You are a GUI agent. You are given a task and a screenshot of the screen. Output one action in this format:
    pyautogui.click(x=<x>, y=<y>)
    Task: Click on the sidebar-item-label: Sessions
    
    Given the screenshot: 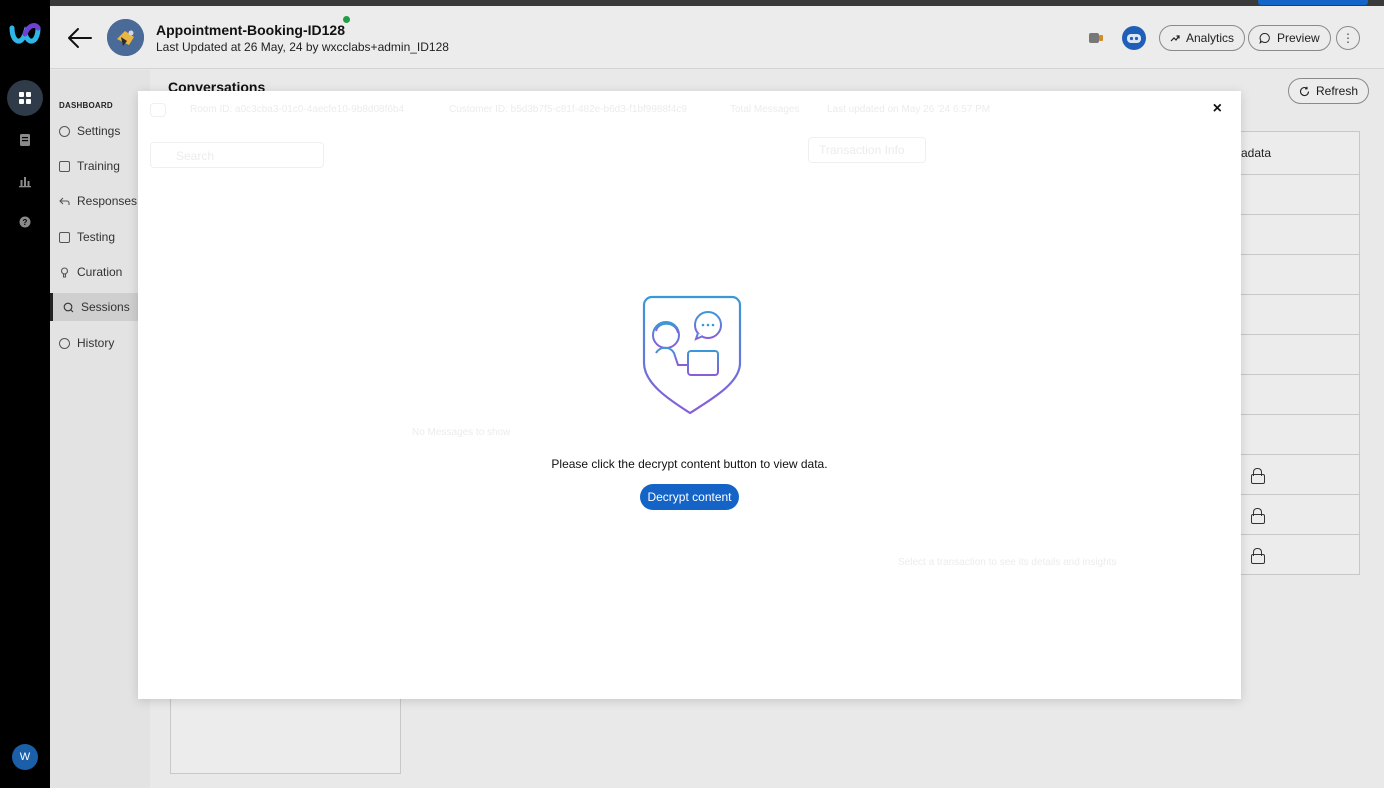 What is the action you would take?
    pyautogui.click(x=105, y=307)
    